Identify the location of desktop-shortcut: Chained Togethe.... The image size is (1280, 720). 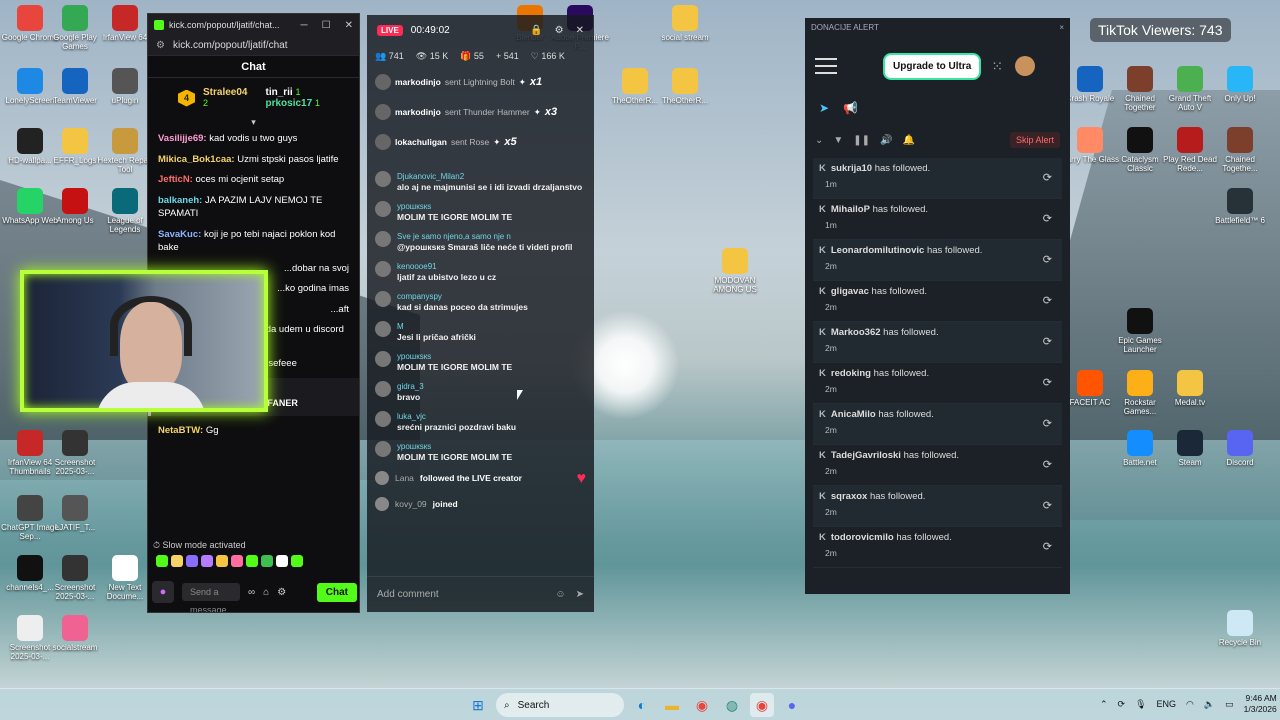
(1240, 150).